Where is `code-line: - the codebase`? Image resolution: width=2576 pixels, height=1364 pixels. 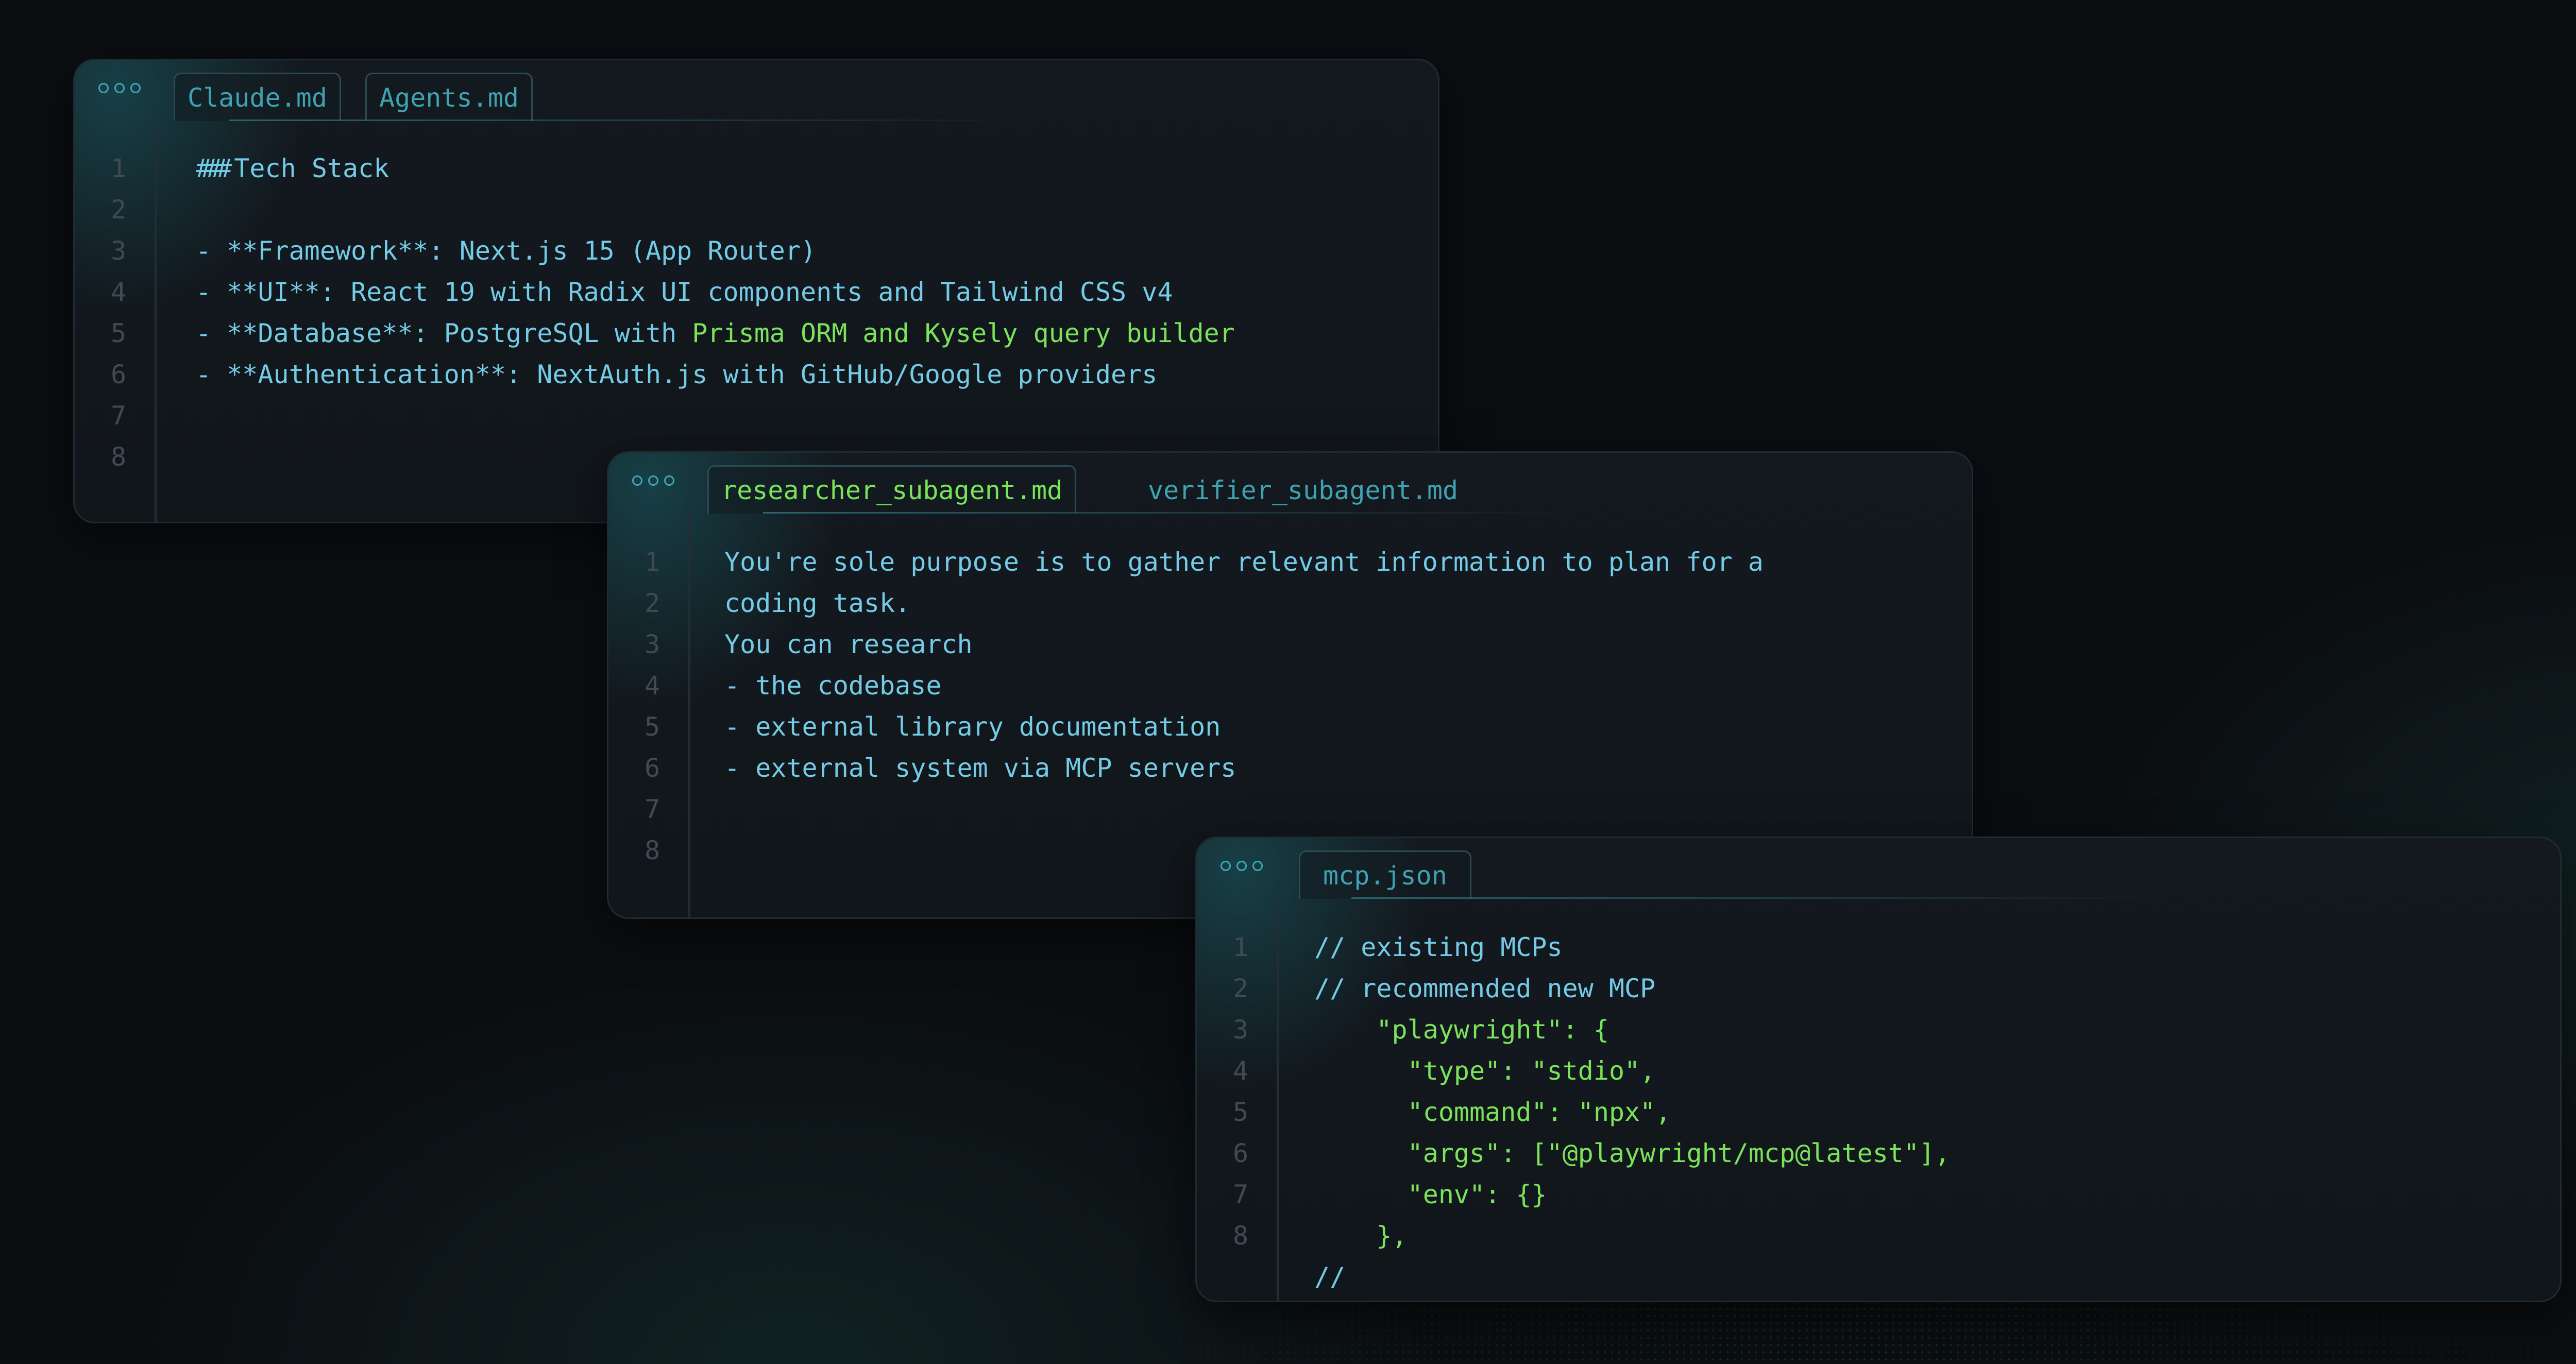 code-line: - the codebase is located at coordinates (833, 686).